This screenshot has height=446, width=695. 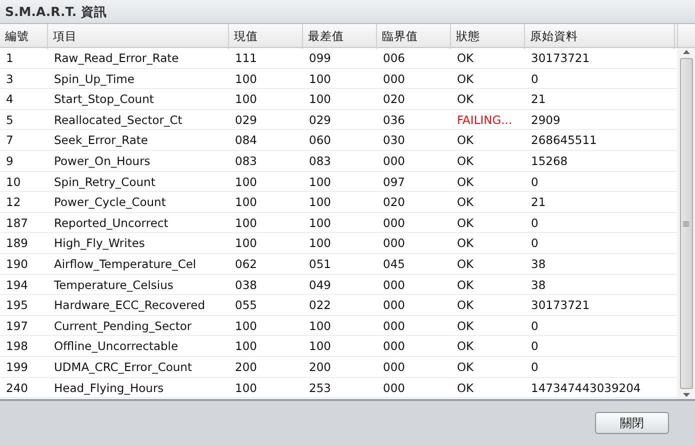 I want to click on table-cell-text: Airflow_Temperature_Cel, so click(x=125, y=264).